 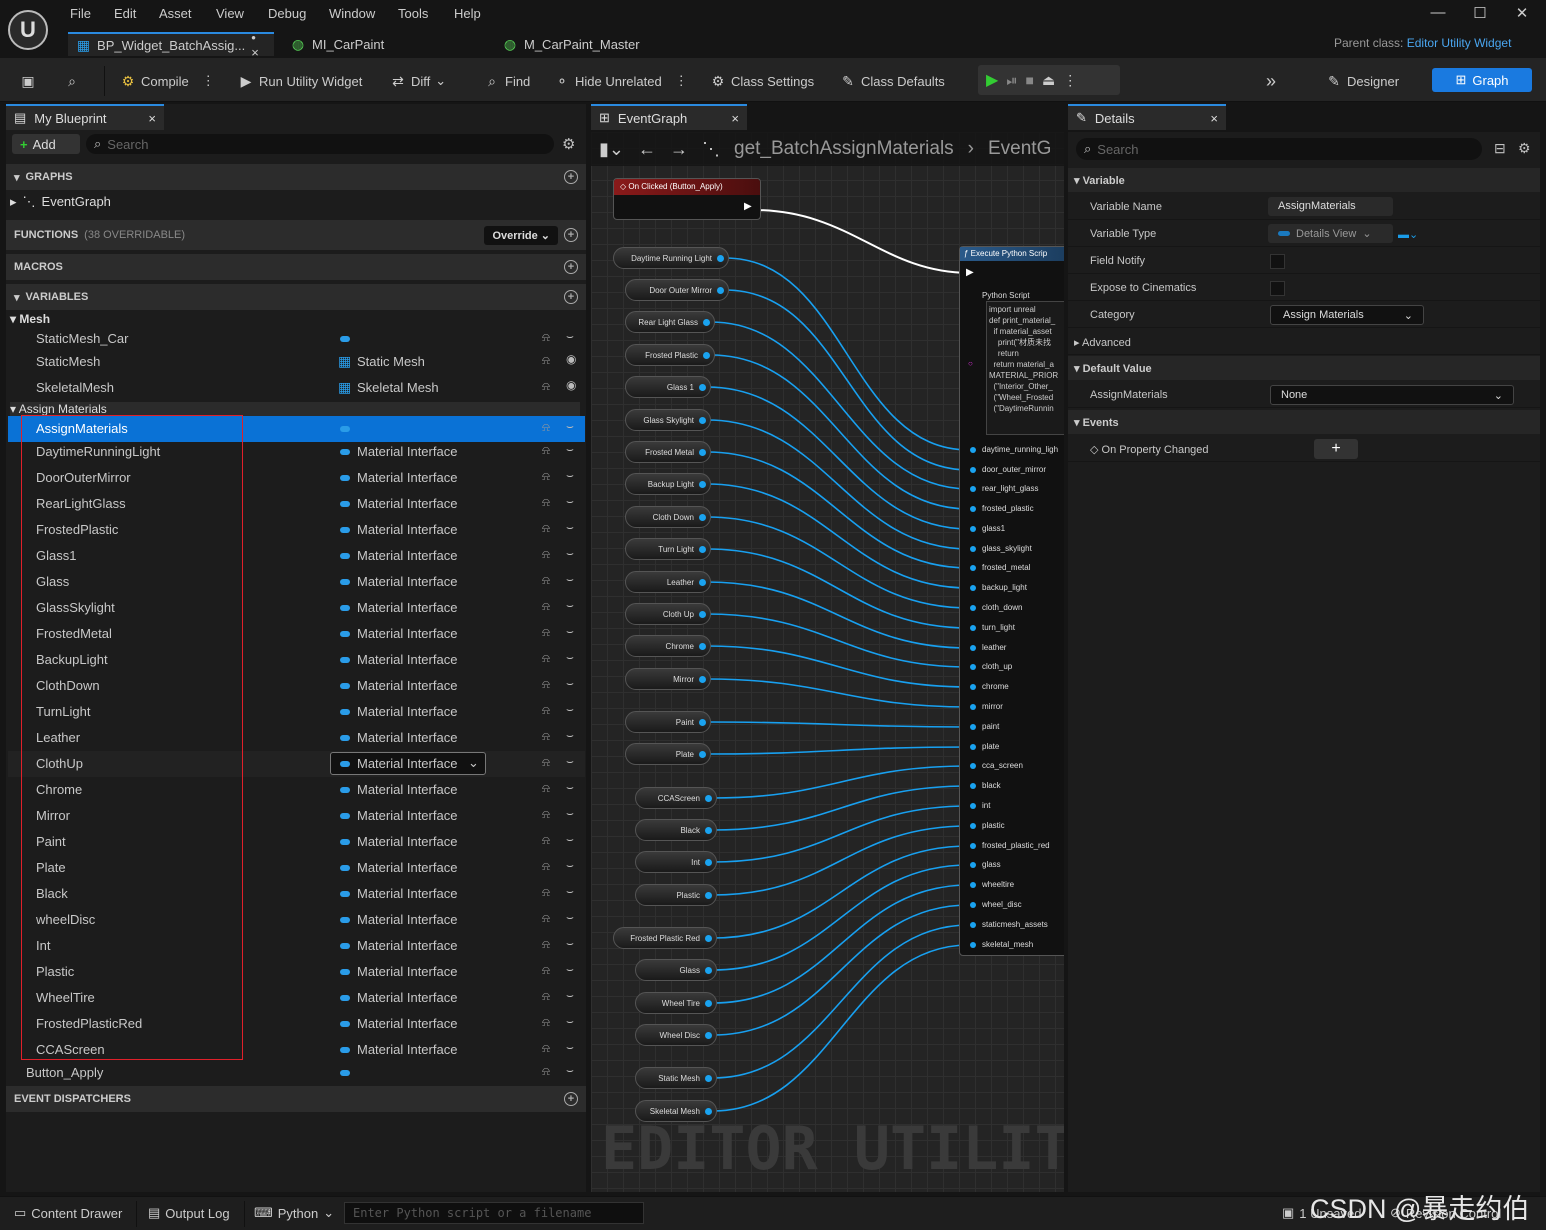 What do you see at coordinates (1480, 15) in the screenshot?
I see `maximize-icon: ☐` at bounding box center [1480, 15].